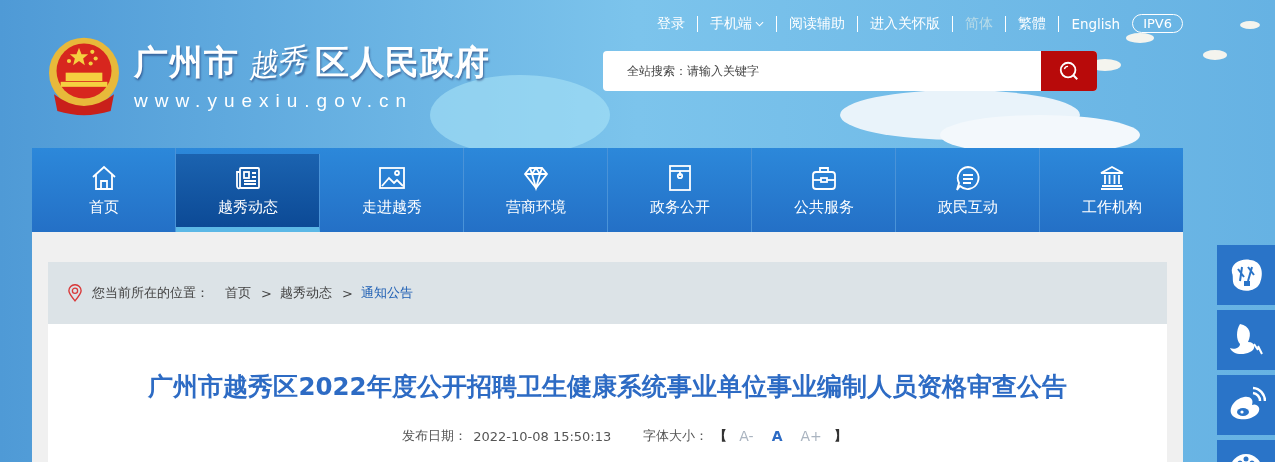 The height and width of the screenshot is (462, 1275). Describe the element at coordinates (277, 62) in the screenshot. I see `site-name-calligraphy: 越秀` at that location.